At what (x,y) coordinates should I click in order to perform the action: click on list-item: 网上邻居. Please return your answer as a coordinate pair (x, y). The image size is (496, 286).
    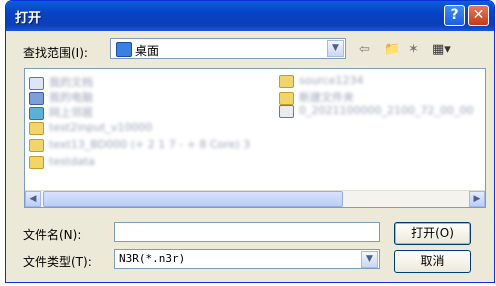
    Looking at the image, I should click on (61, 112).